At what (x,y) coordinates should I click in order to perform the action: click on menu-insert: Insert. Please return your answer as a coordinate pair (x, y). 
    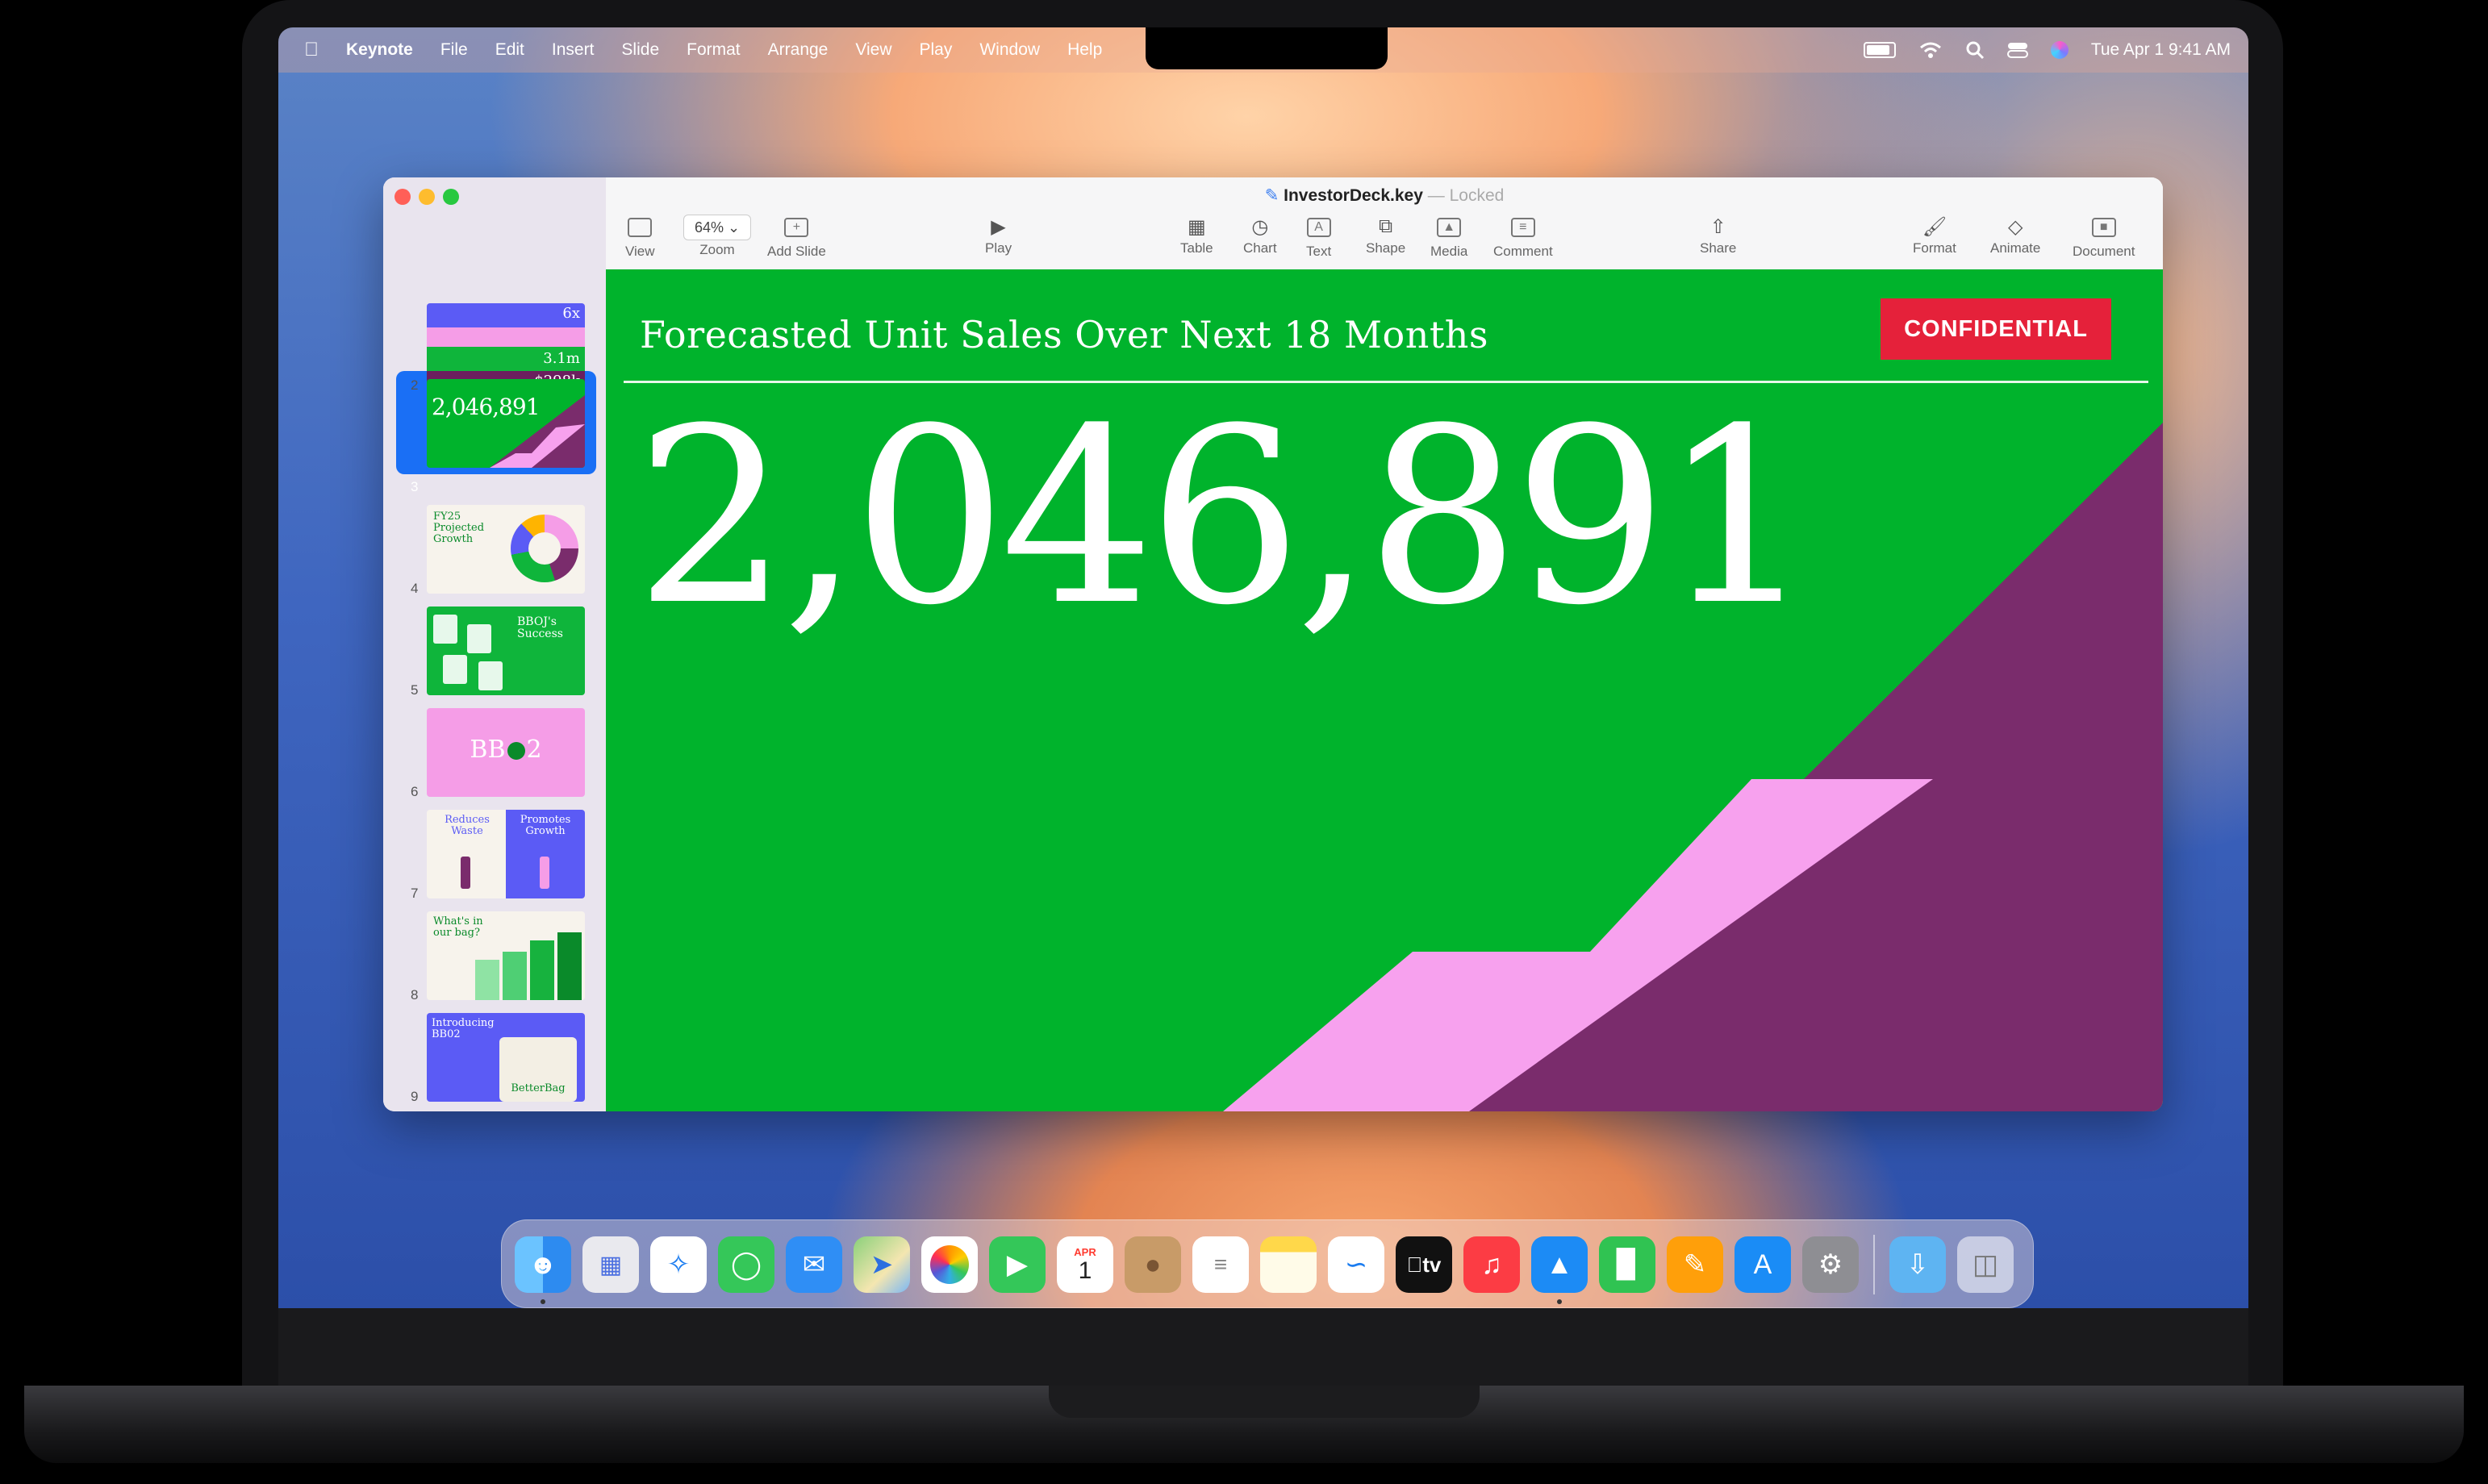
    Looking at the image, I should click on (573, 50).